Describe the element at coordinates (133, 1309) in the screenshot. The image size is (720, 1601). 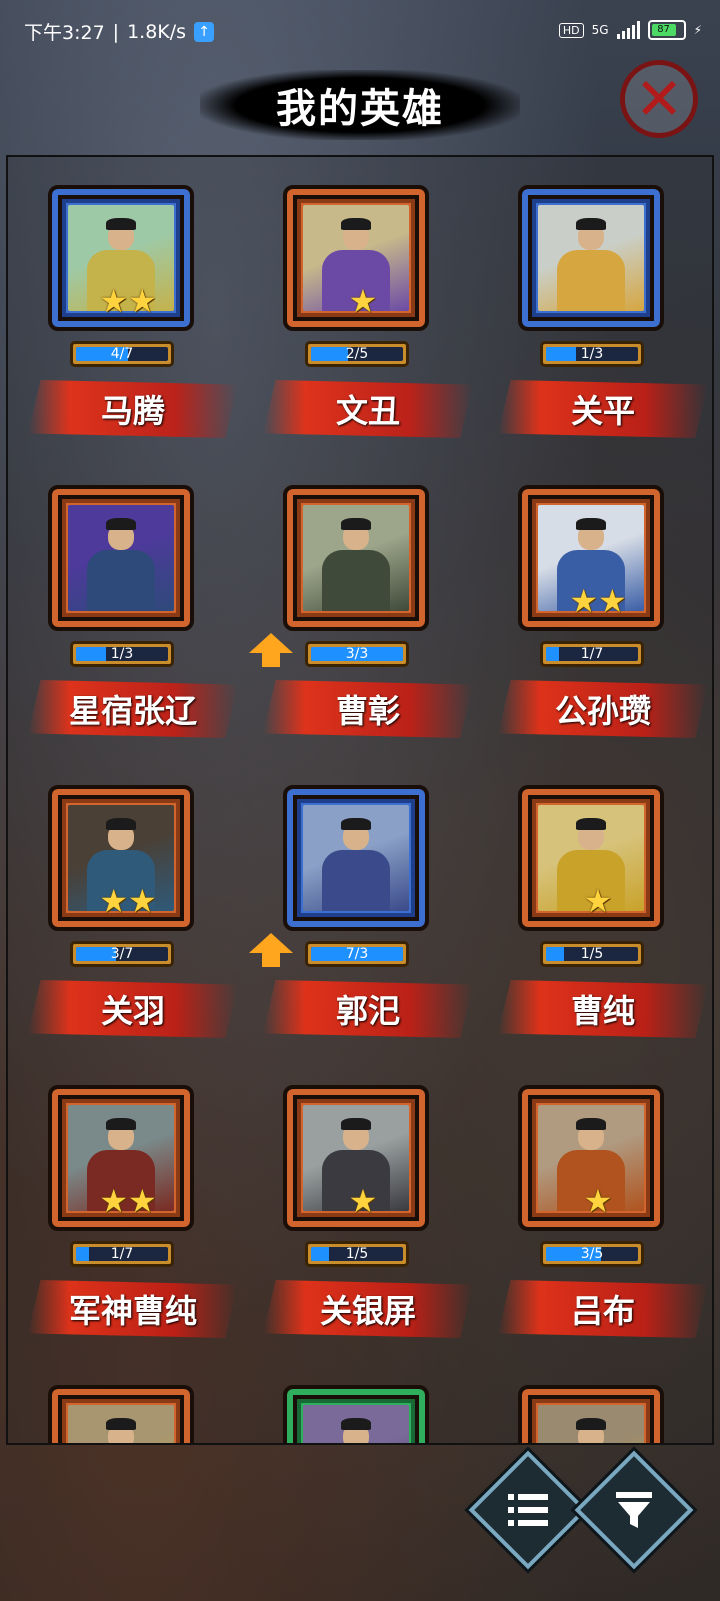
I see `hero-name-strip: 军神曹纯` at that location.